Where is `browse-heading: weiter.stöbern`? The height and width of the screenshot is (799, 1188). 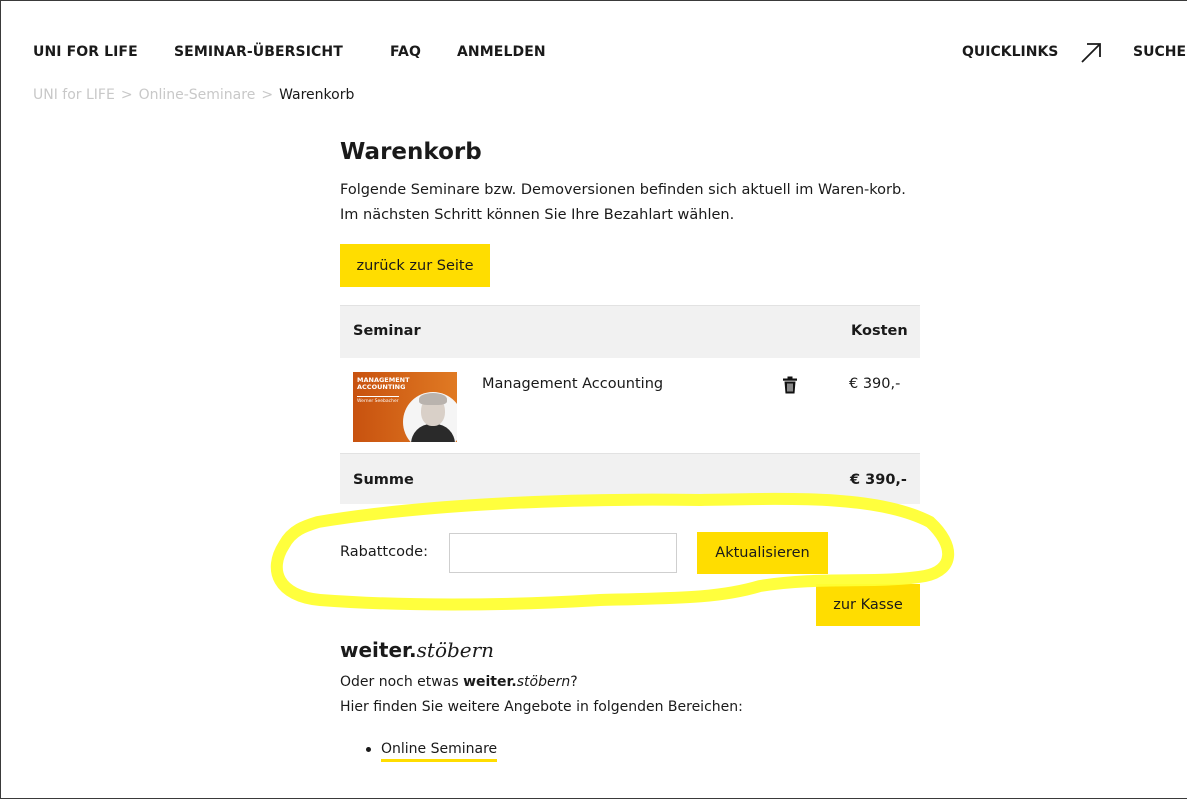
browse-heading: weiter.stöbern is located at coordinates (417, 650).